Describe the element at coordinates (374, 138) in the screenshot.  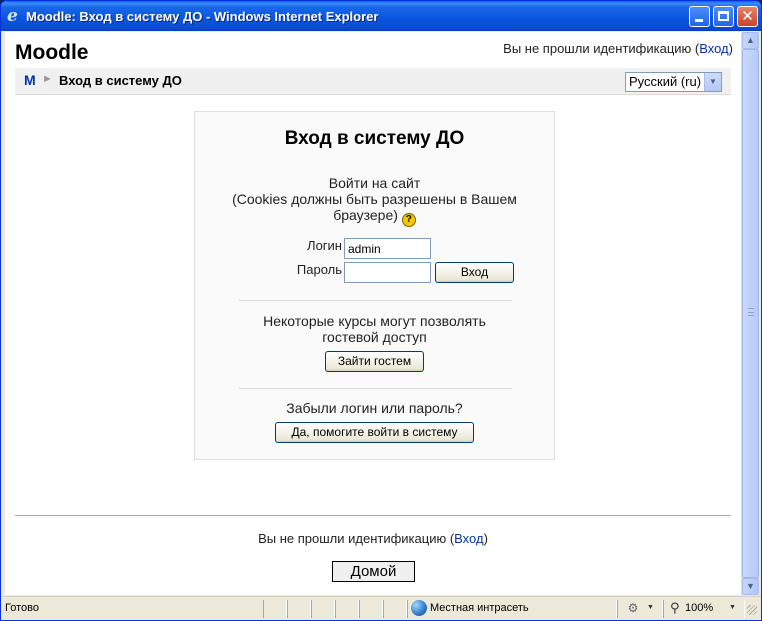
I see `login-title: Вход в систему ДО` at that location.